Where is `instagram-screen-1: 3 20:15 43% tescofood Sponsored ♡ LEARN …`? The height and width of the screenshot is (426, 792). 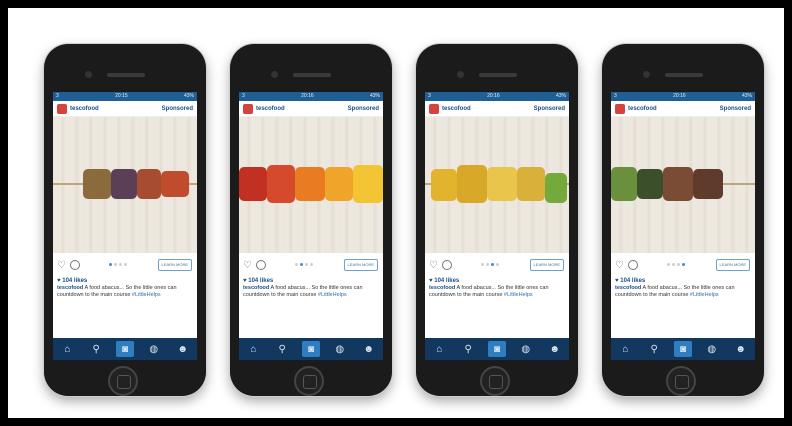
instagram-screen-1: 3 20:15 43% tescofood Sponsored ♡ LEARN … is located at coordinates (125, 226).